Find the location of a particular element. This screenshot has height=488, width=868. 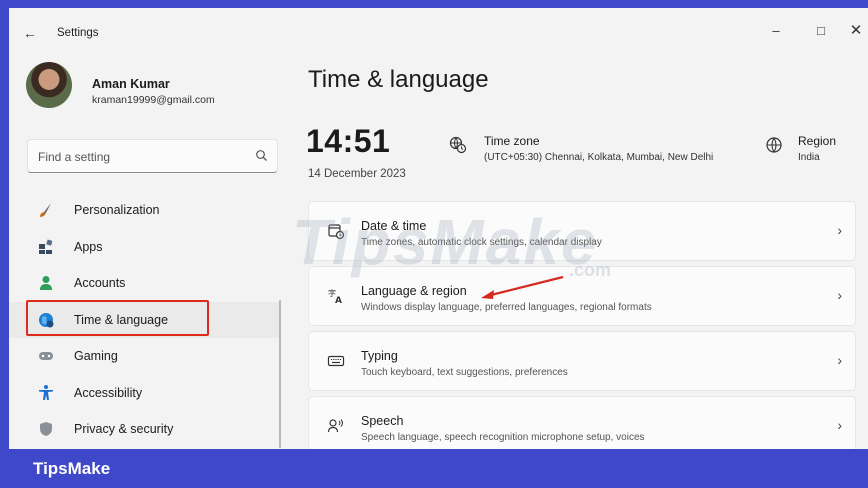

card-title: Typing is located at coordinates (379, 356).